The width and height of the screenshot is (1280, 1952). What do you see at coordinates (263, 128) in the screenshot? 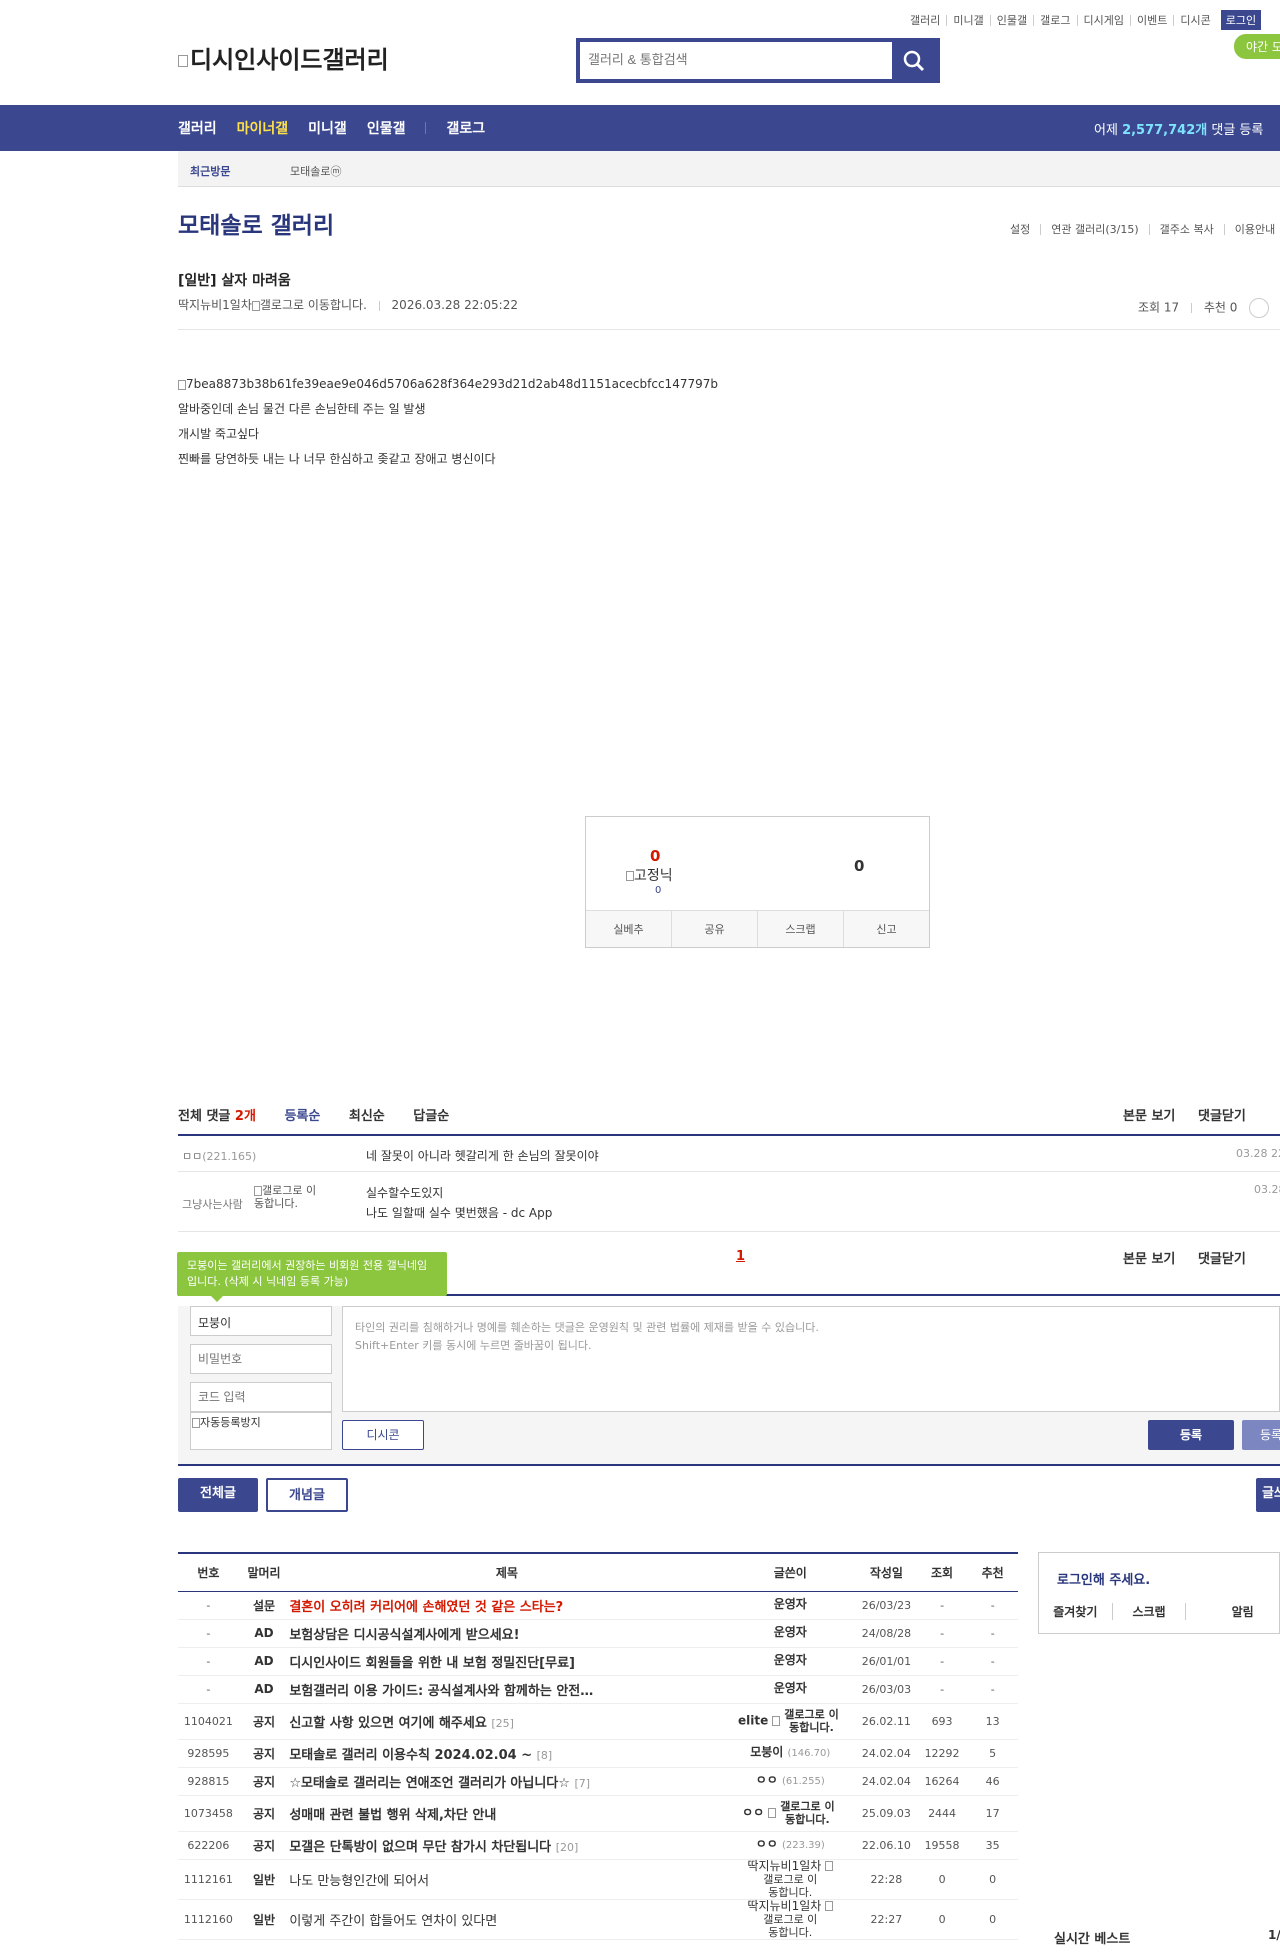
I see `nav-minor-gallery: 마이너갤` at bounding box center [263, 128].